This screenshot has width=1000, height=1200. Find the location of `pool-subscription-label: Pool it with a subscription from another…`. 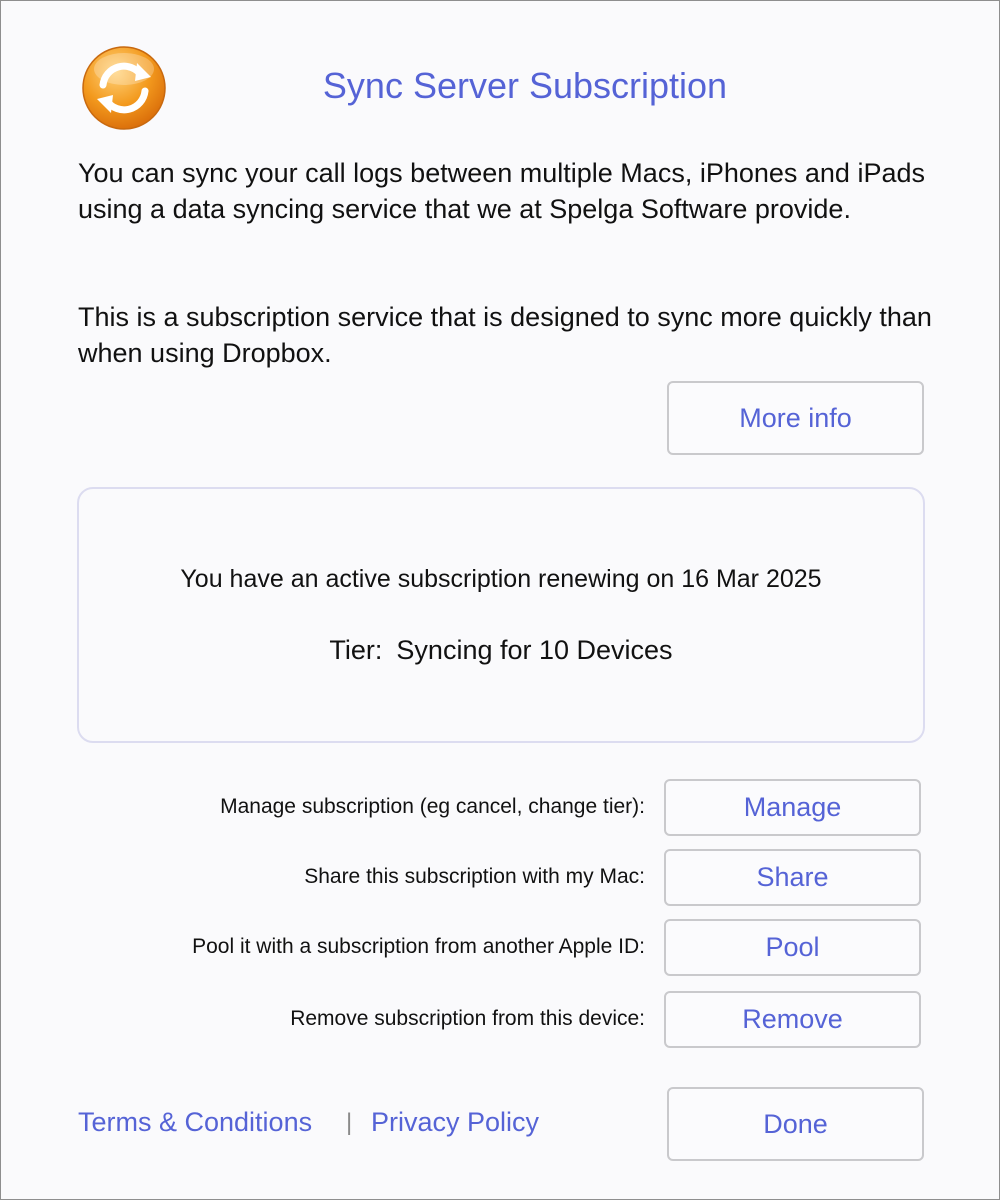

pool-subscription-label: Pool it with a subscription from another… is located at coordinates (418, 946).